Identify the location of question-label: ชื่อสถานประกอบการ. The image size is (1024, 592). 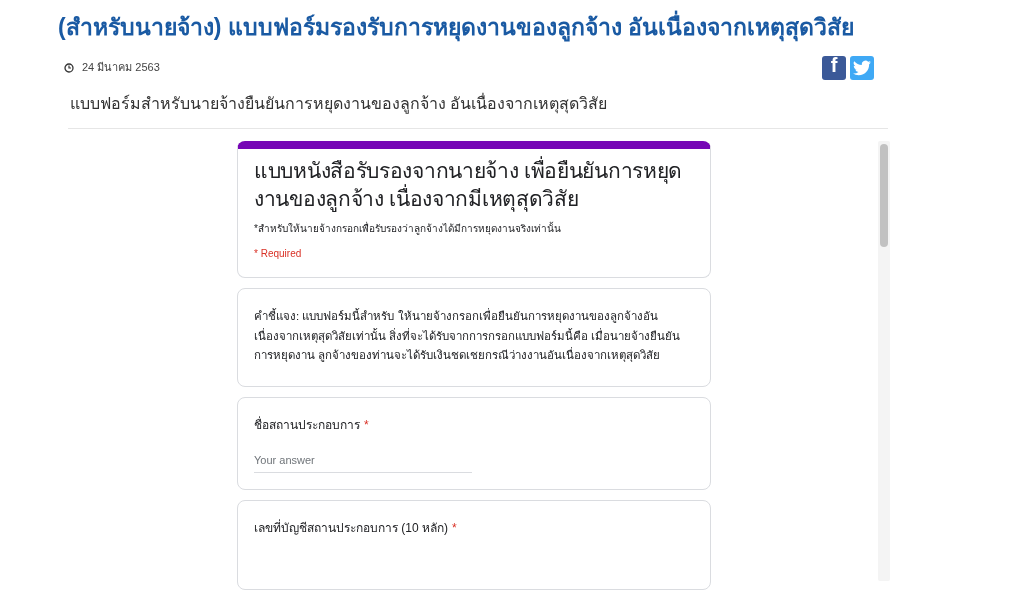
(307, 424).